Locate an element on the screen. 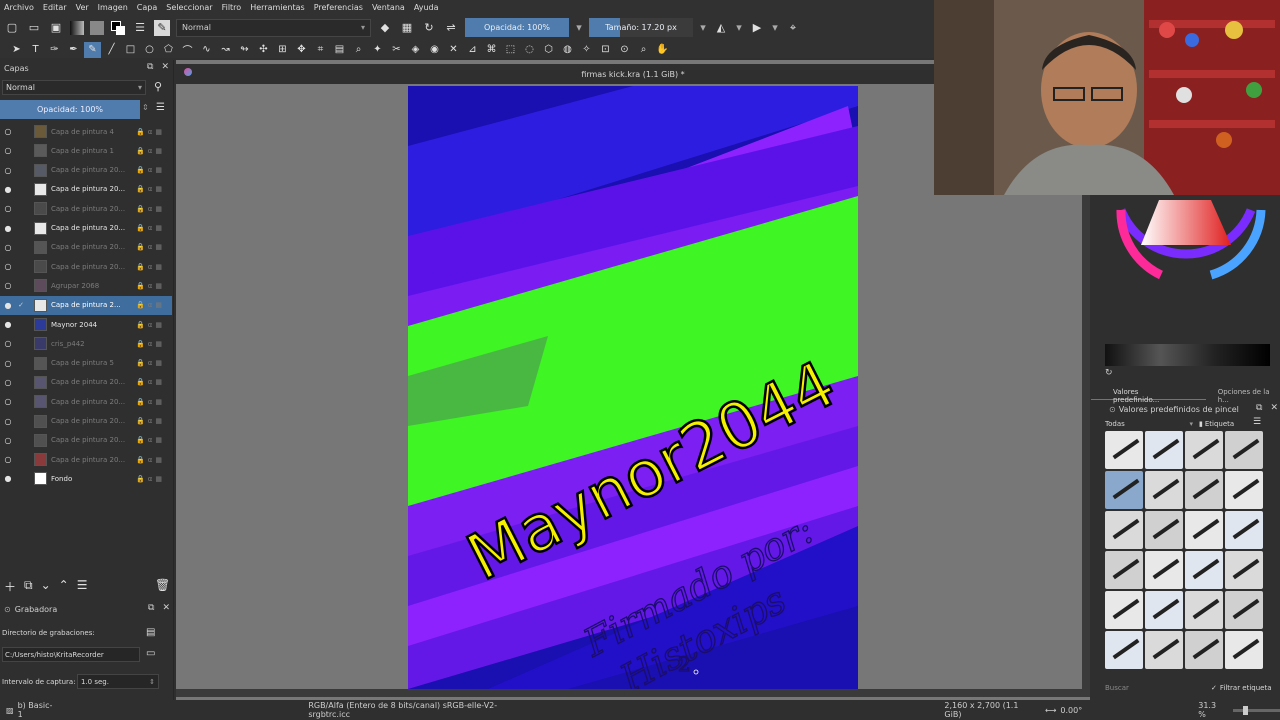 The width and height of the screenshot is (1280, 720). reload-preset-icon: ↻ is located at coordinates (429, 28).